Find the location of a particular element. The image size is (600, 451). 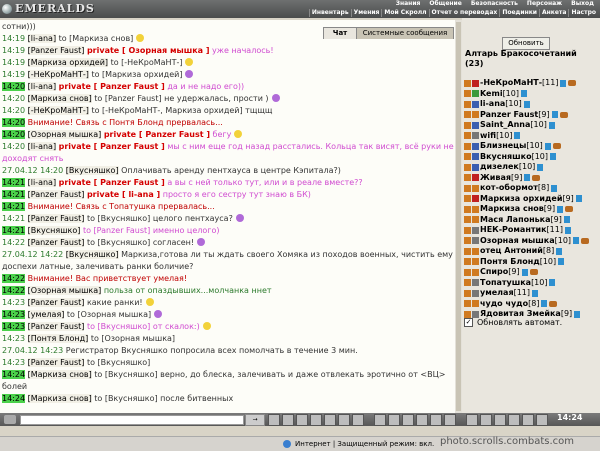

chat-sender-name: [Понтя Блонд] is located at coordinates (58, 338).